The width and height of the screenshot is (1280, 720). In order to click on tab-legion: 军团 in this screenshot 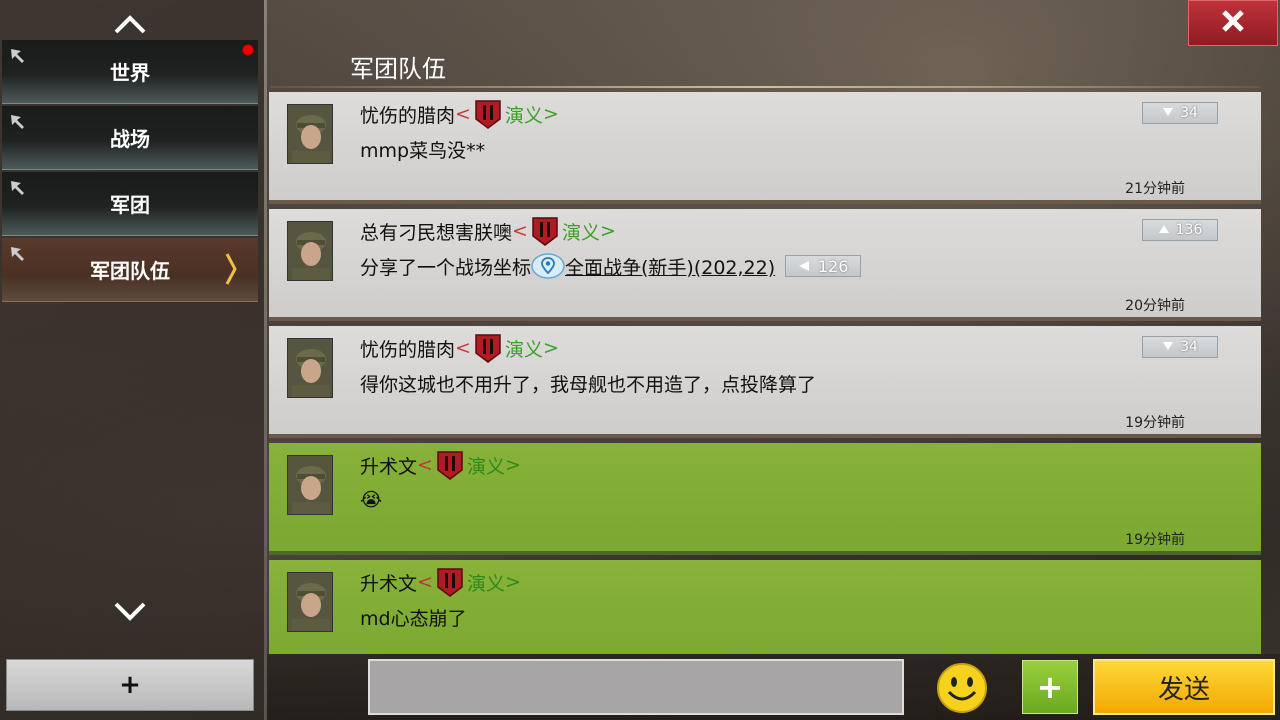, I will do `click(130, 204)`.